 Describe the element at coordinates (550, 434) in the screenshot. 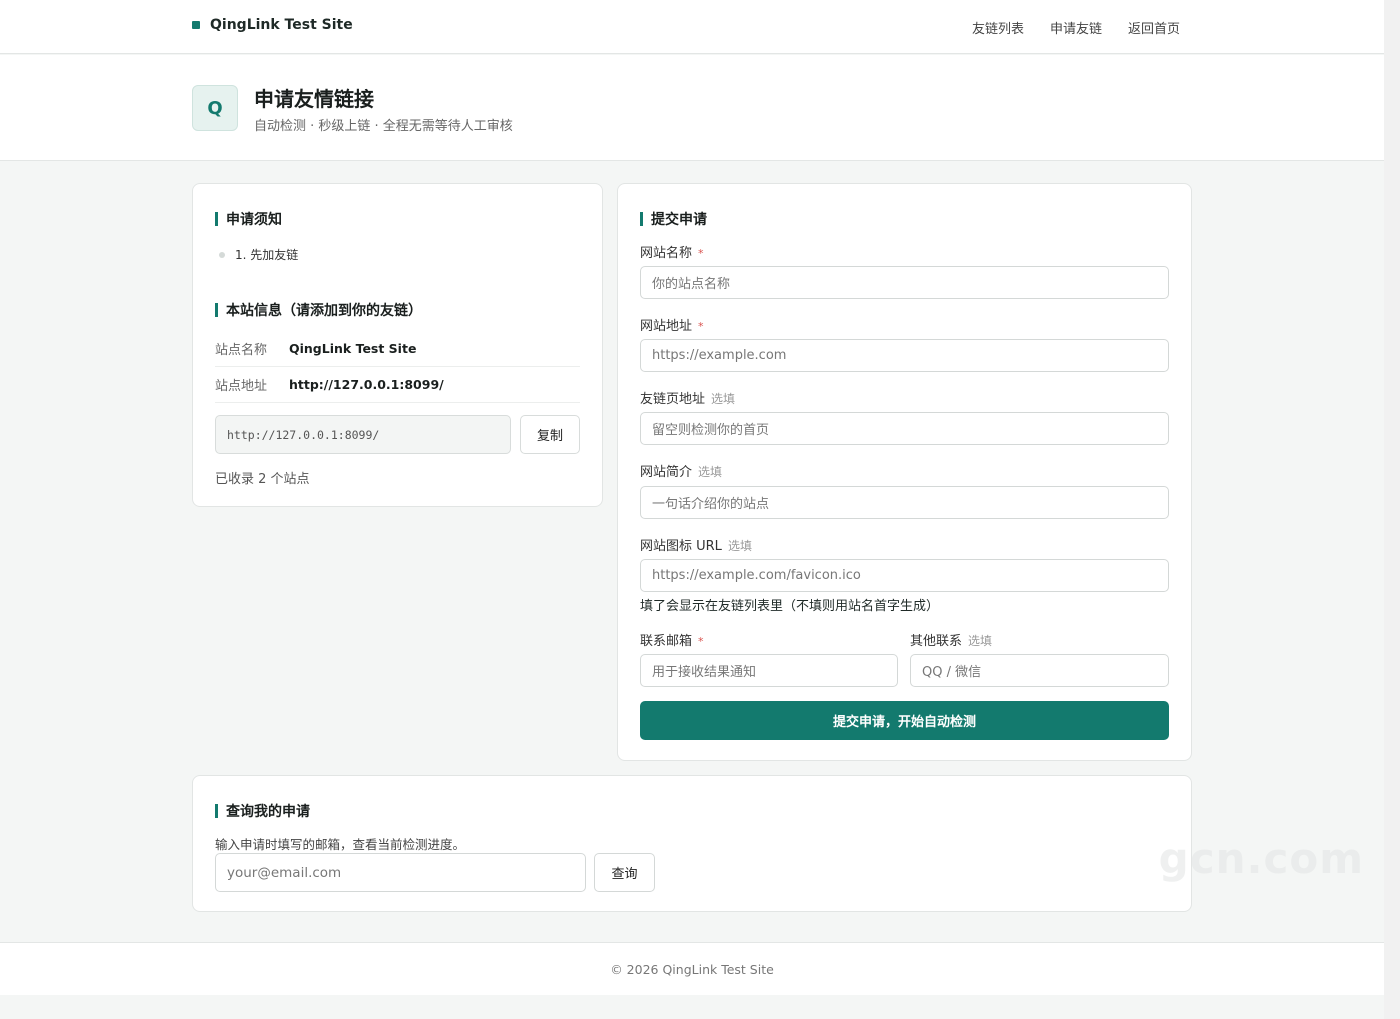

I see `copy-button: 复制` at that location.